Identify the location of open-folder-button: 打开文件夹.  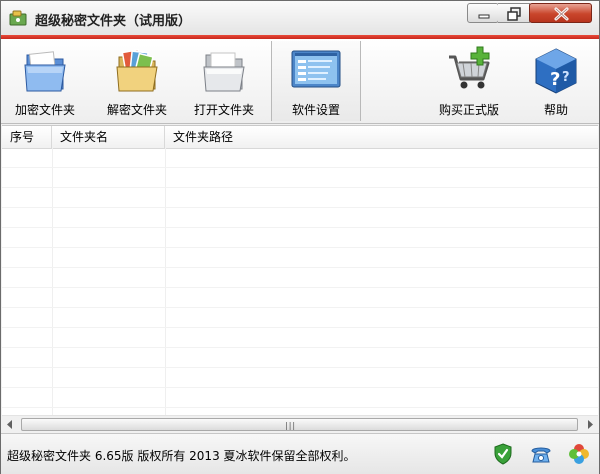
(224, 81).